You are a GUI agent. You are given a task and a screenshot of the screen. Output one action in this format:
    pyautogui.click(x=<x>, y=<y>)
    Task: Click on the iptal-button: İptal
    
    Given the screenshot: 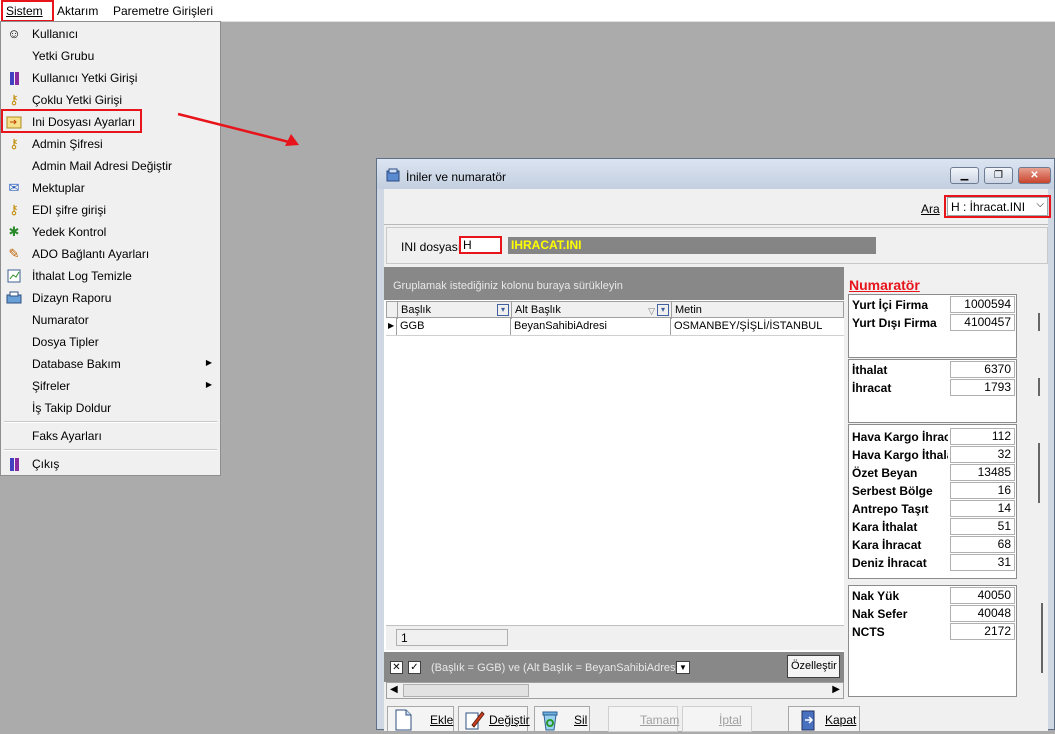 What is the action you would take?
    pyautogui.click(x=717, y=719)
    